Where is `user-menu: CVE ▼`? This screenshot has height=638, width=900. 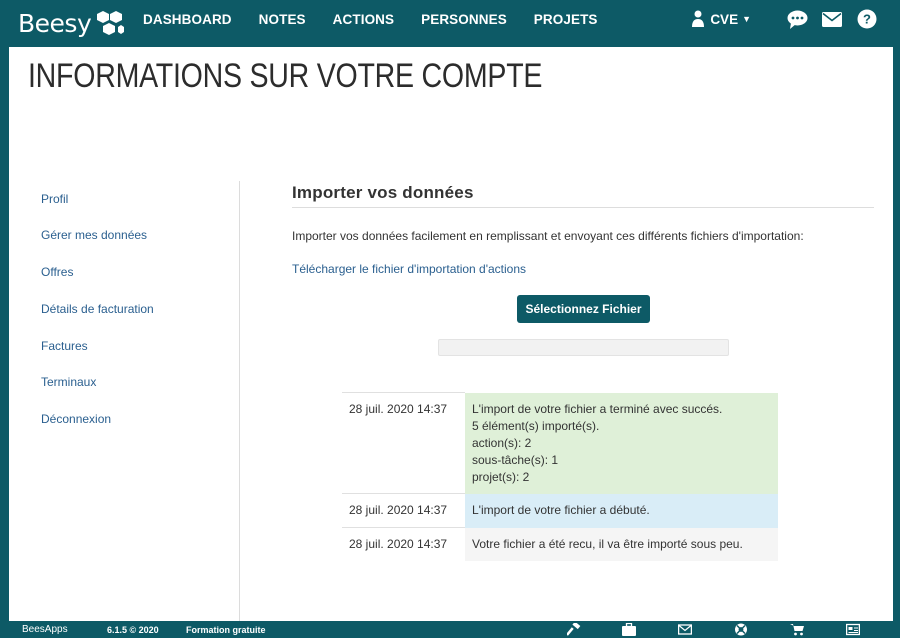 user-menu: CVE ▼ is located at coordinates (721, 19).